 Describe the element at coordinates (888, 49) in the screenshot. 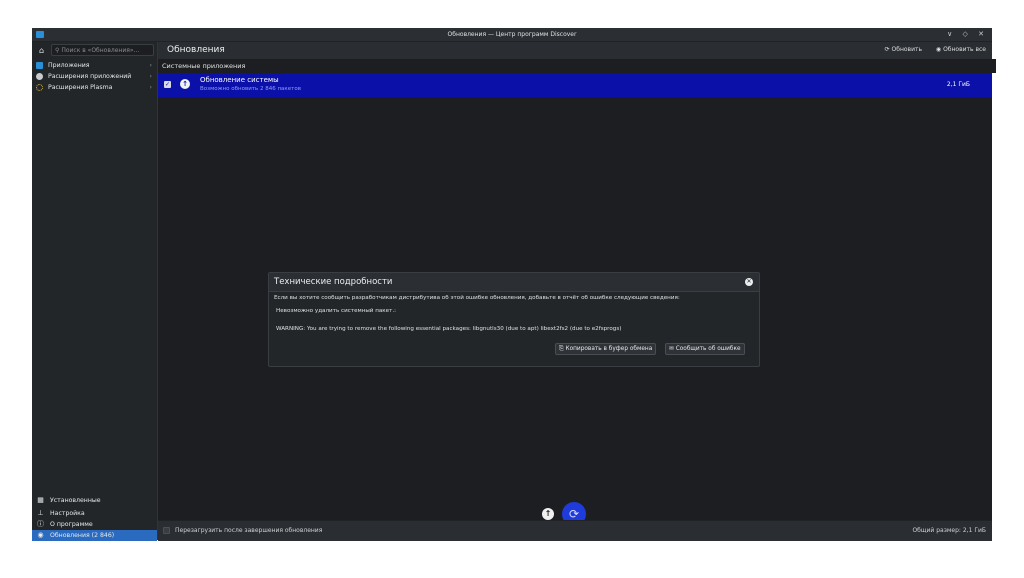

I see `refresh-icon: ⟳` at that location.